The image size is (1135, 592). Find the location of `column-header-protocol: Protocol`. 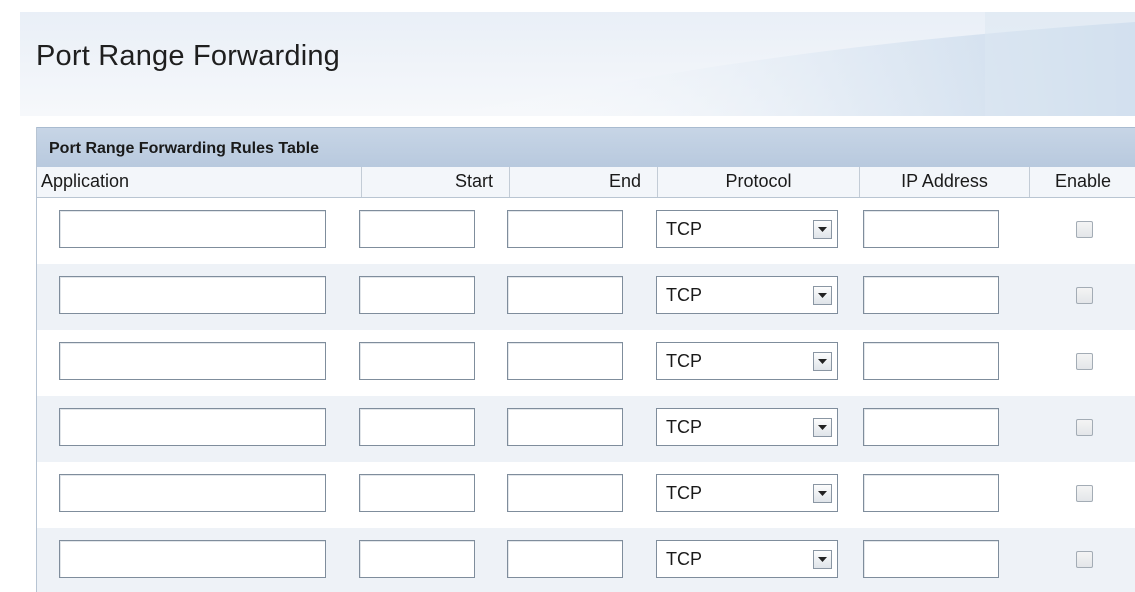

column-header-protocol: Protocol is located at coordinates (759, 182).